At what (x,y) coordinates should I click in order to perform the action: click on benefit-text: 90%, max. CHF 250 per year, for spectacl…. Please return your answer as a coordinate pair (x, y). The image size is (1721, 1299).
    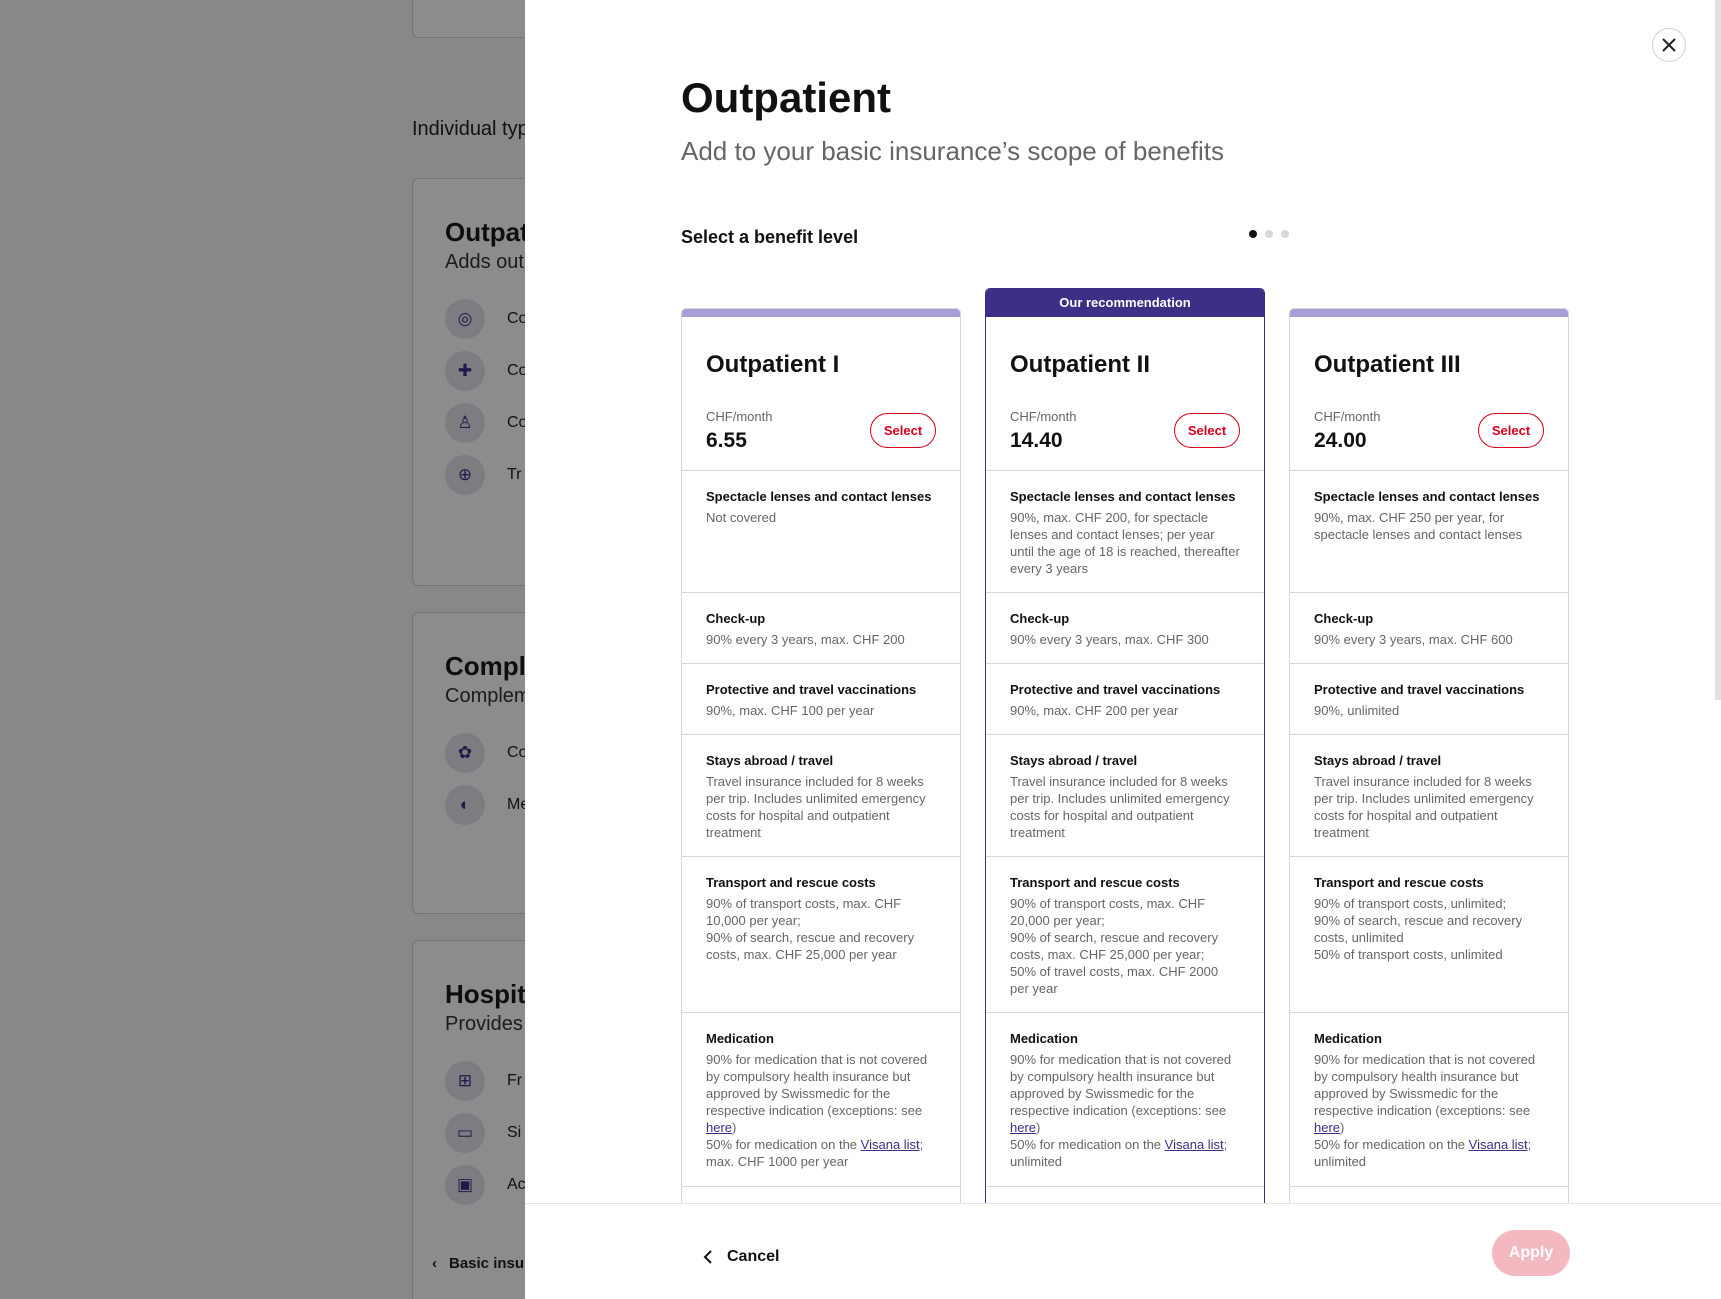
    Looking at the image, I should click on (1418, 526).